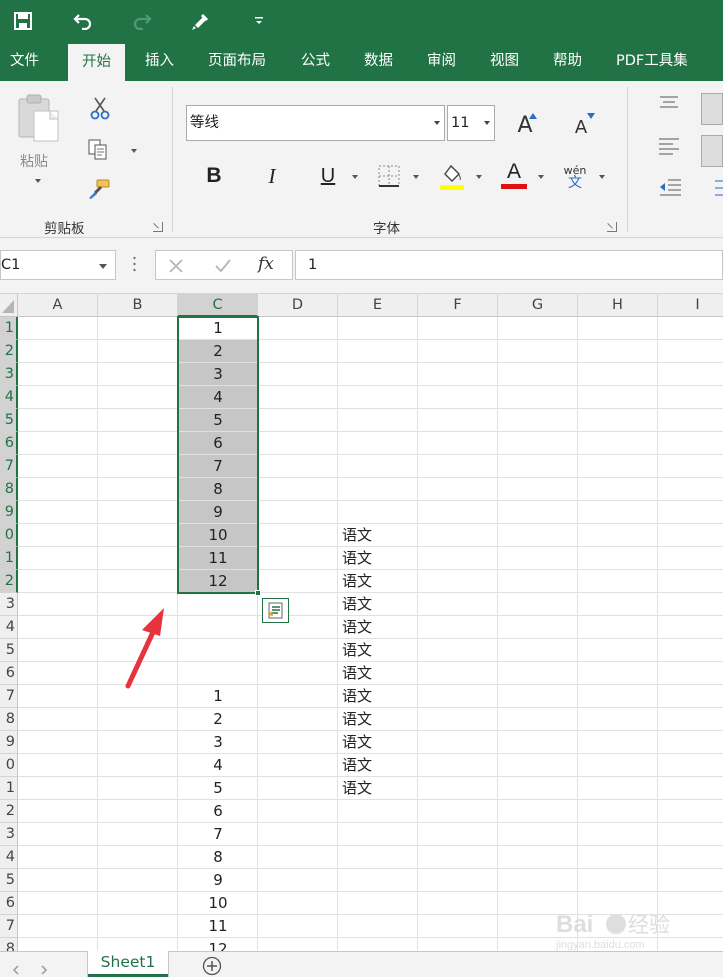  I want to click on top-align-icon, so click(669, 102).